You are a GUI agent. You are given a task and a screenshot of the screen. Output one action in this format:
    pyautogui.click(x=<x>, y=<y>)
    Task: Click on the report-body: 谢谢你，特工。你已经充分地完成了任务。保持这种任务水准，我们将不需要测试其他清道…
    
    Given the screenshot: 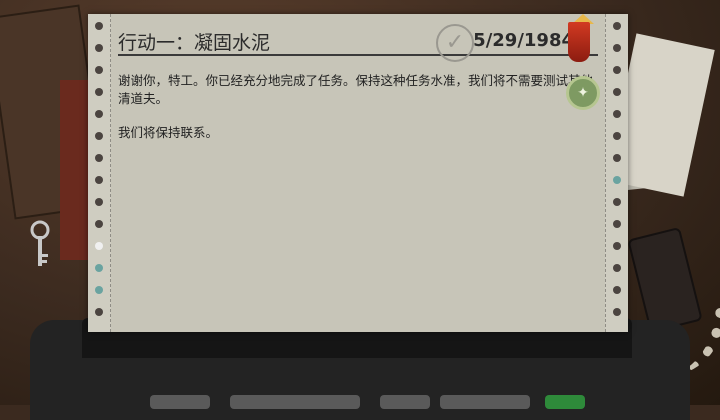 What is the action you would take?
    pyautogui.click(x=358, y=115)
    